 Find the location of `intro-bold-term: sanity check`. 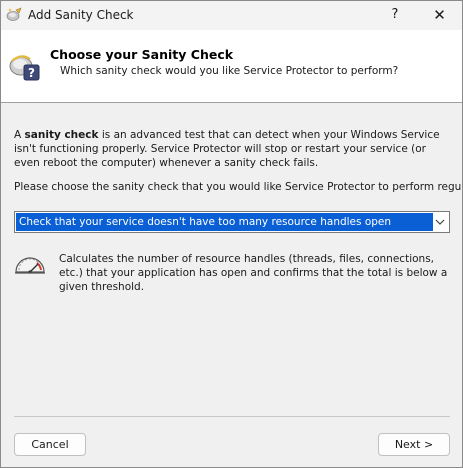

intro-bold-term: sanity check is located at coordinates (61, 135).